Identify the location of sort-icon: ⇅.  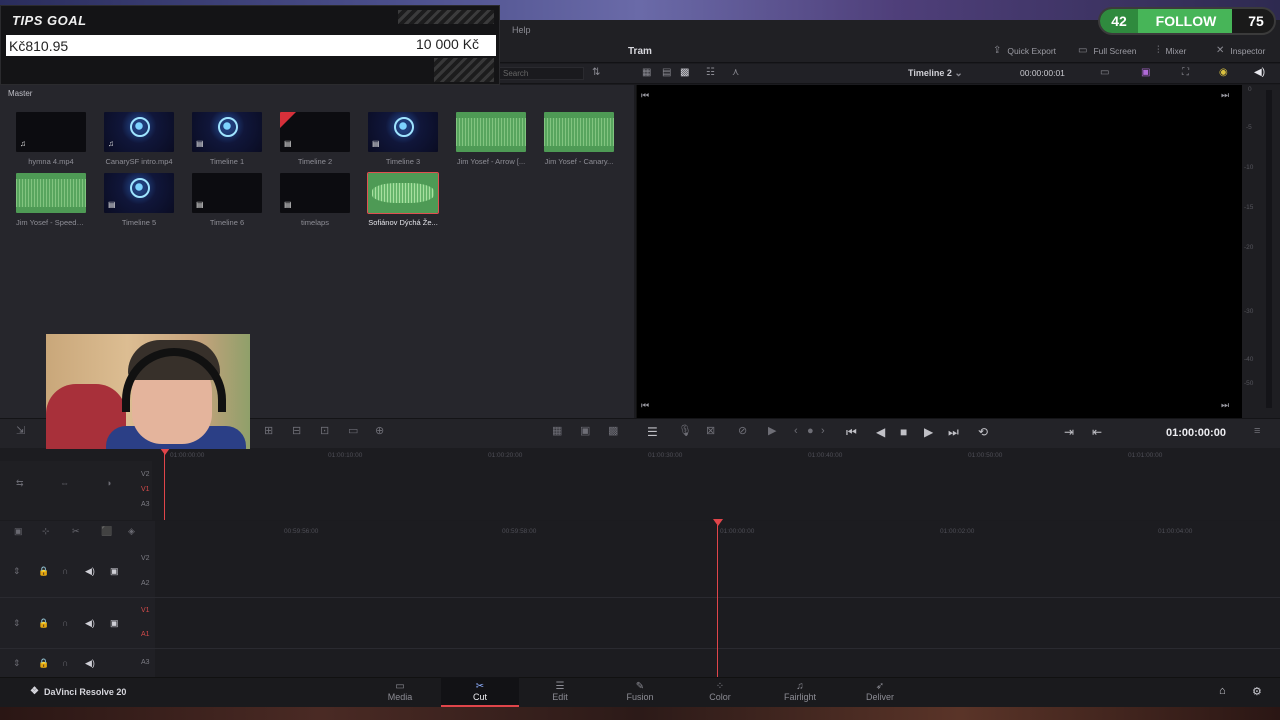
(596, 73).